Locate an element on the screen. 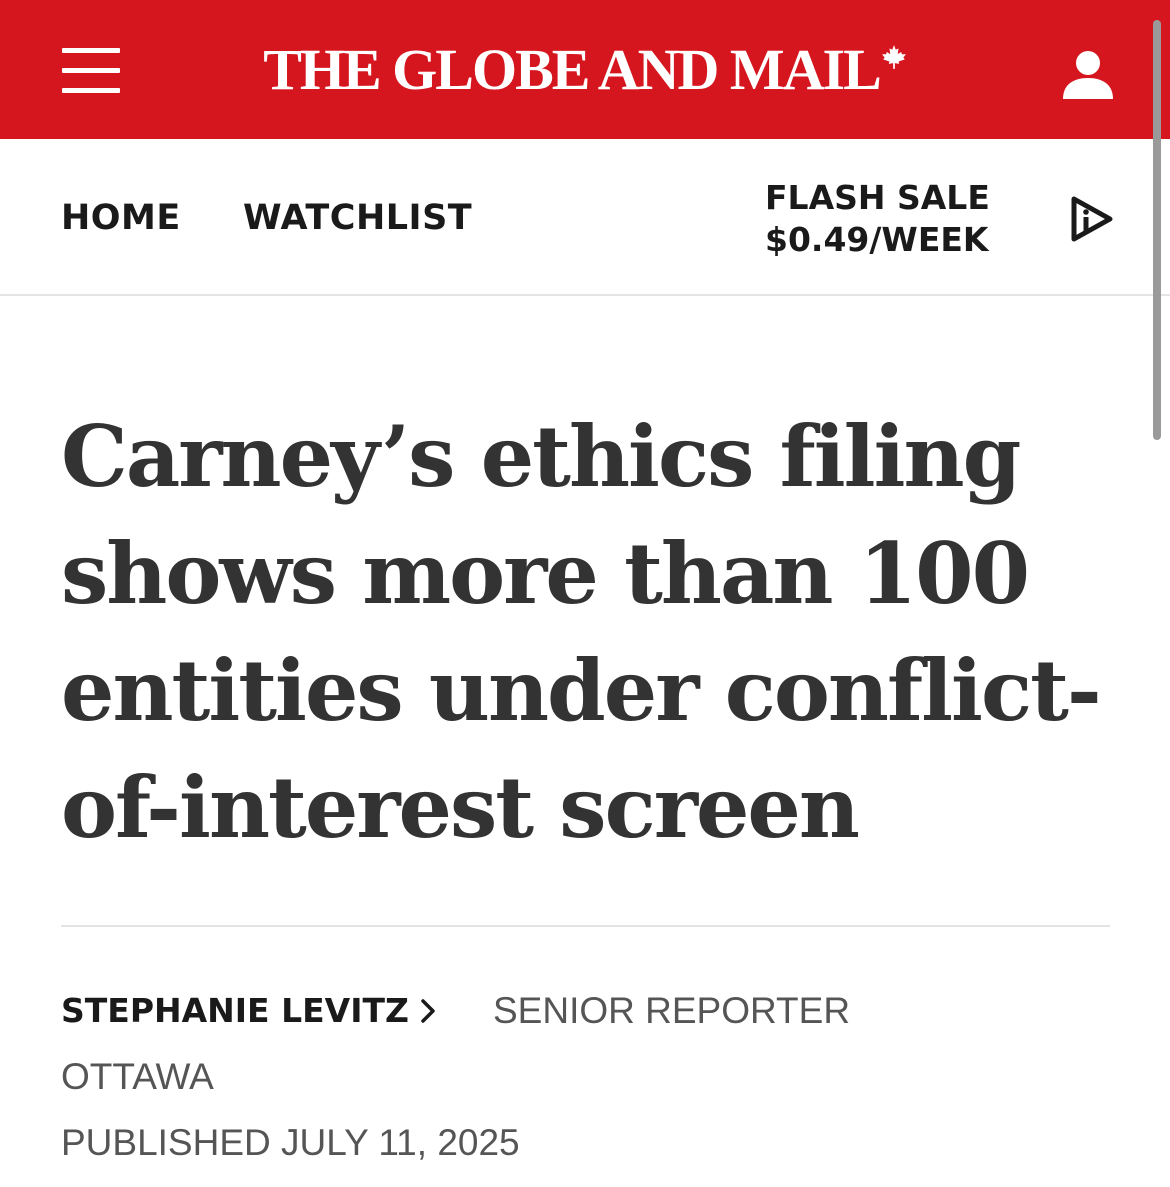  nav-bar: HOME WATCHLIST FLASH SALE $0.49/WEEK is located at coordinates (585, 217).